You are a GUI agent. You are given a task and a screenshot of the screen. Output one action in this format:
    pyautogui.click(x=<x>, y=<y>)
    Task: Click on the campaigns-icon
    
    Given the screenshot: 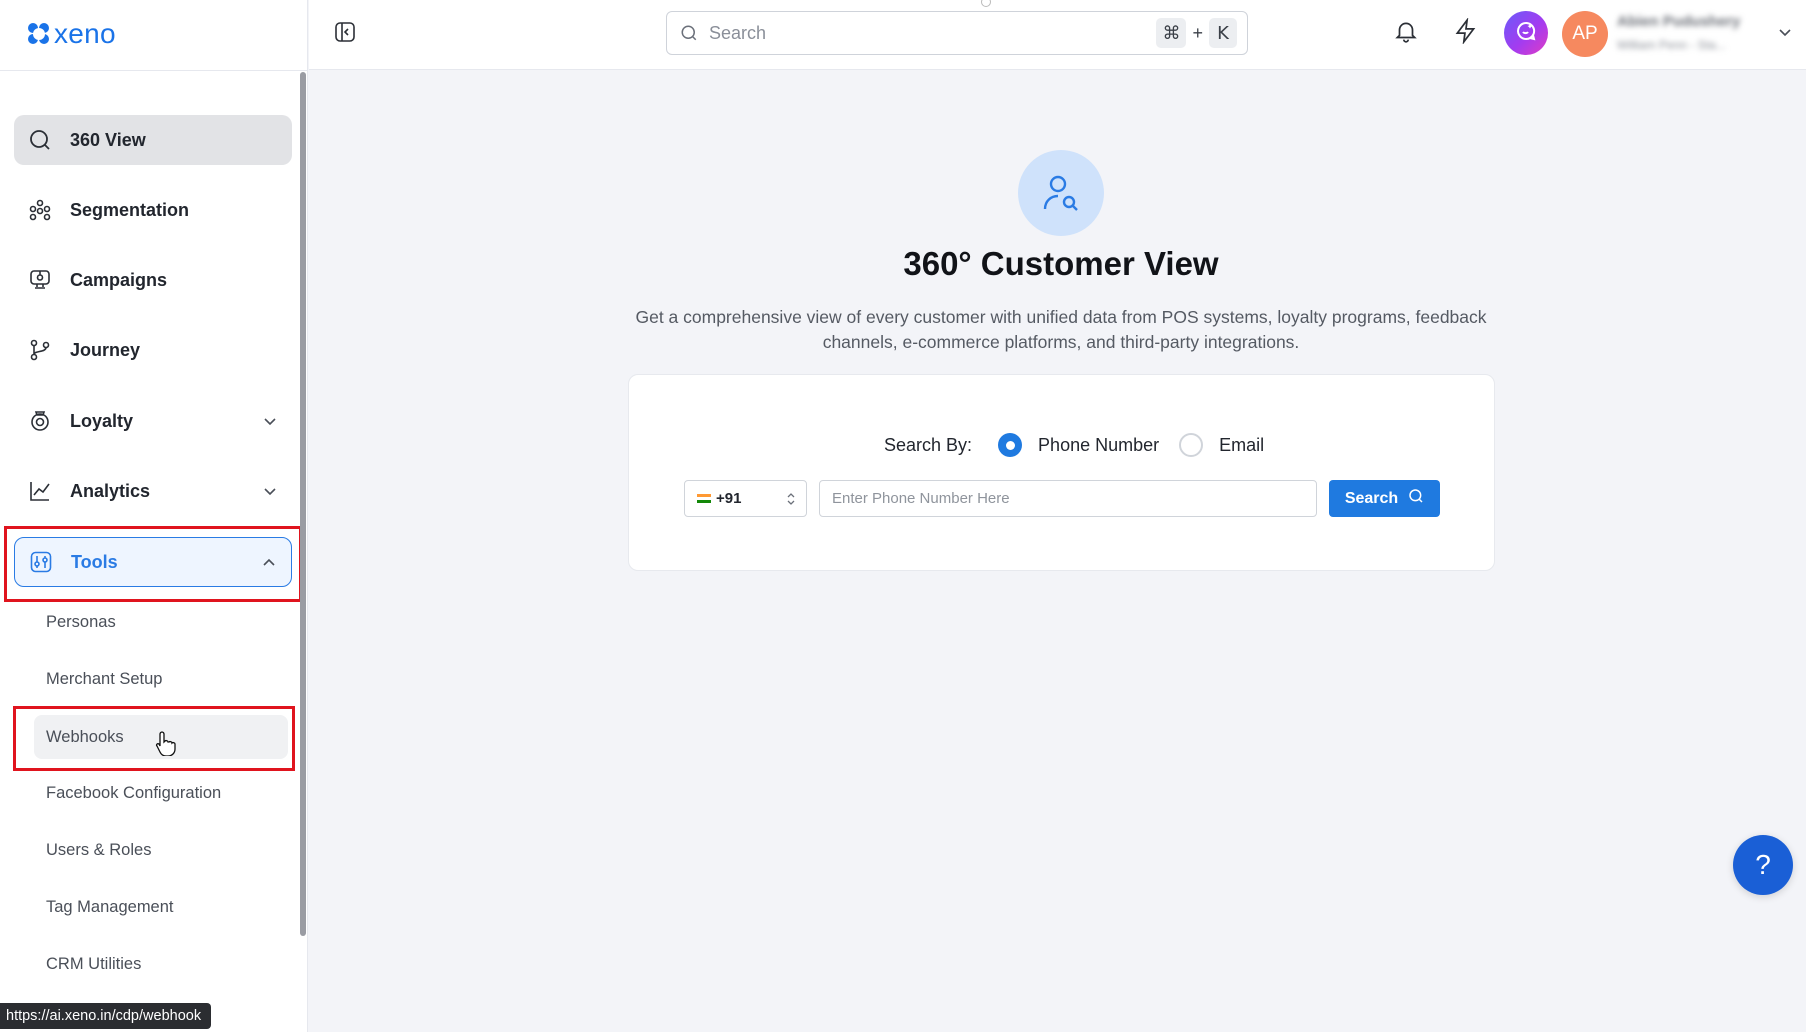 What is the action you would take?
    pyautogui.click(x=40, y=280)
    